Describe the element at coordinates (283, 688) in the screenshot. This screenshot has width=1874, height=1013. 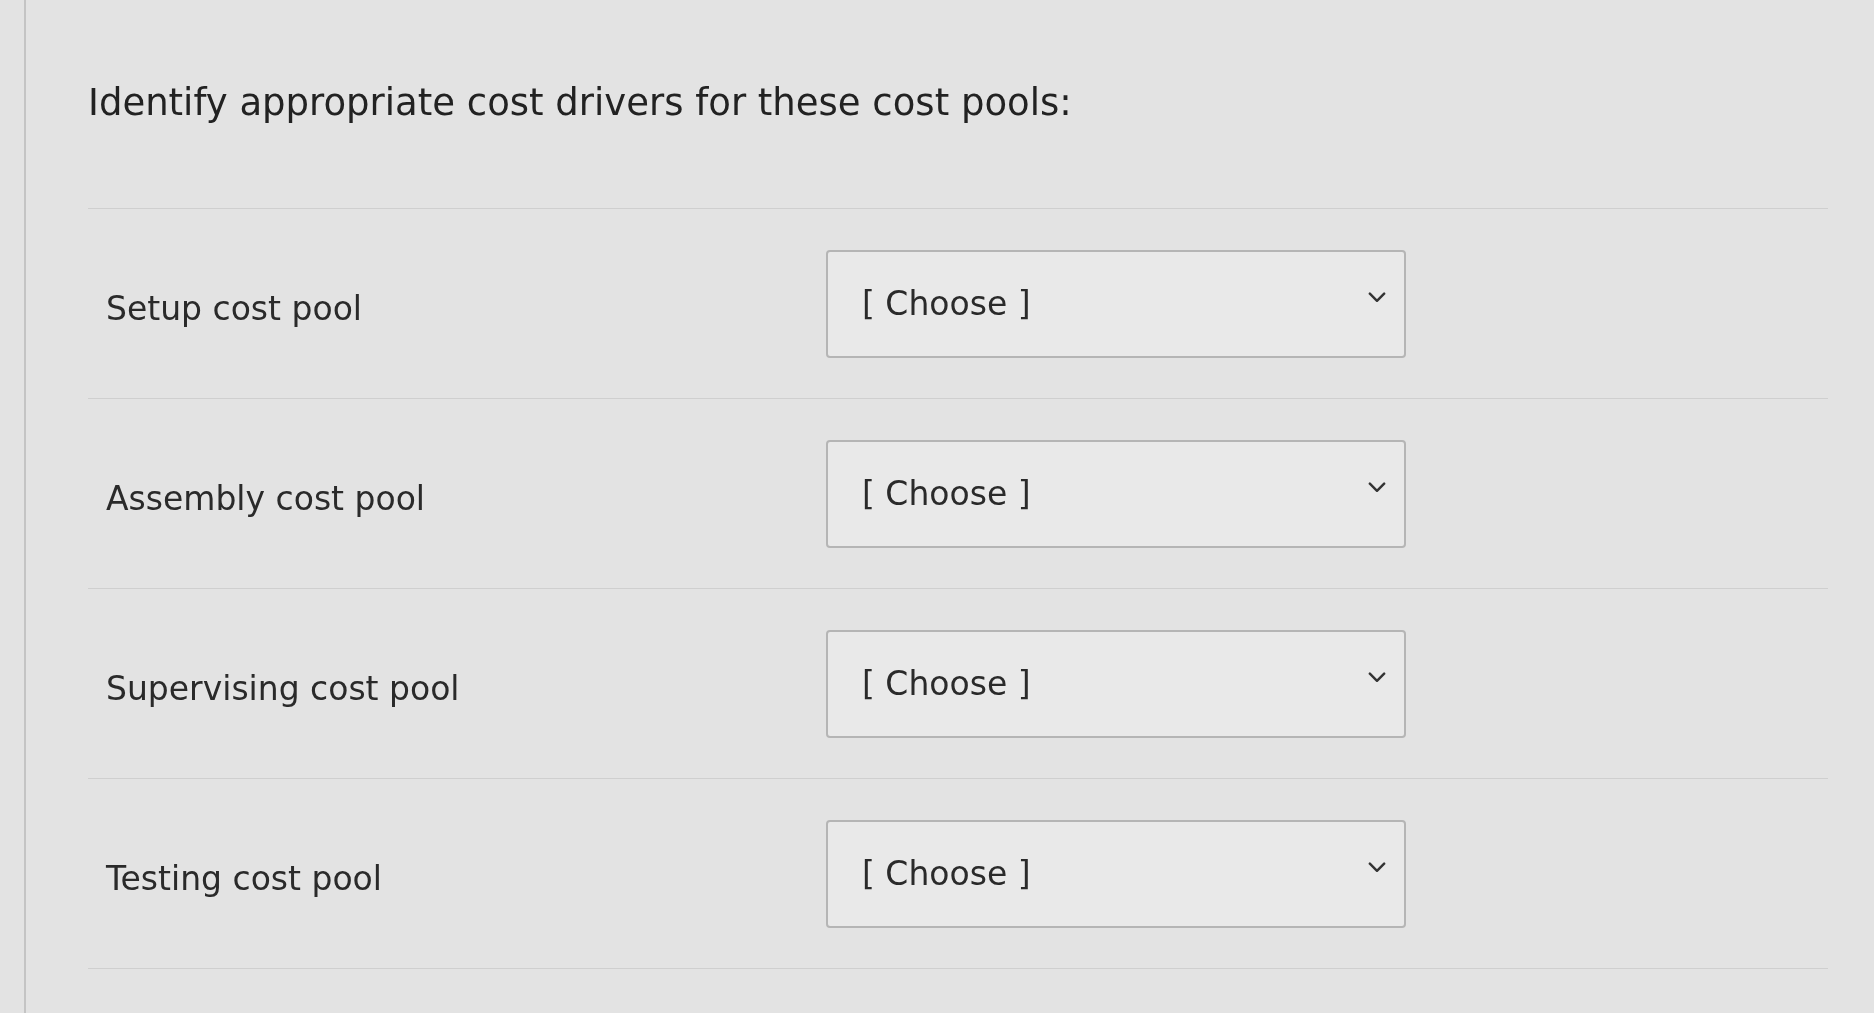
I see `cost-pool-label: Supervising cost pool` at that location.